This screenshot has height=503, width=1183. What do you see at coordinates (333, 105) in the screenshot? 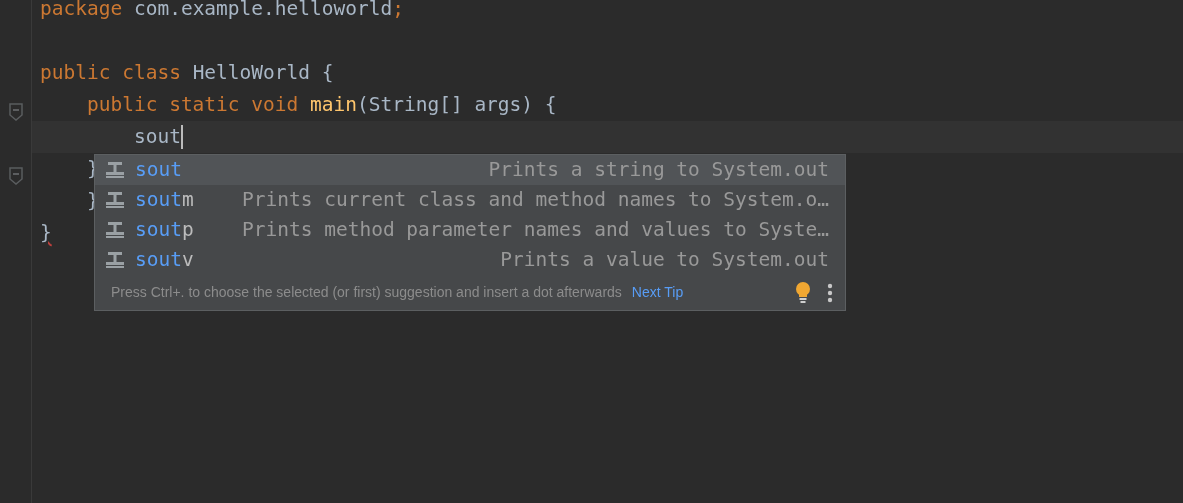
I see `code-text: main` at bounding box center [333, 105].